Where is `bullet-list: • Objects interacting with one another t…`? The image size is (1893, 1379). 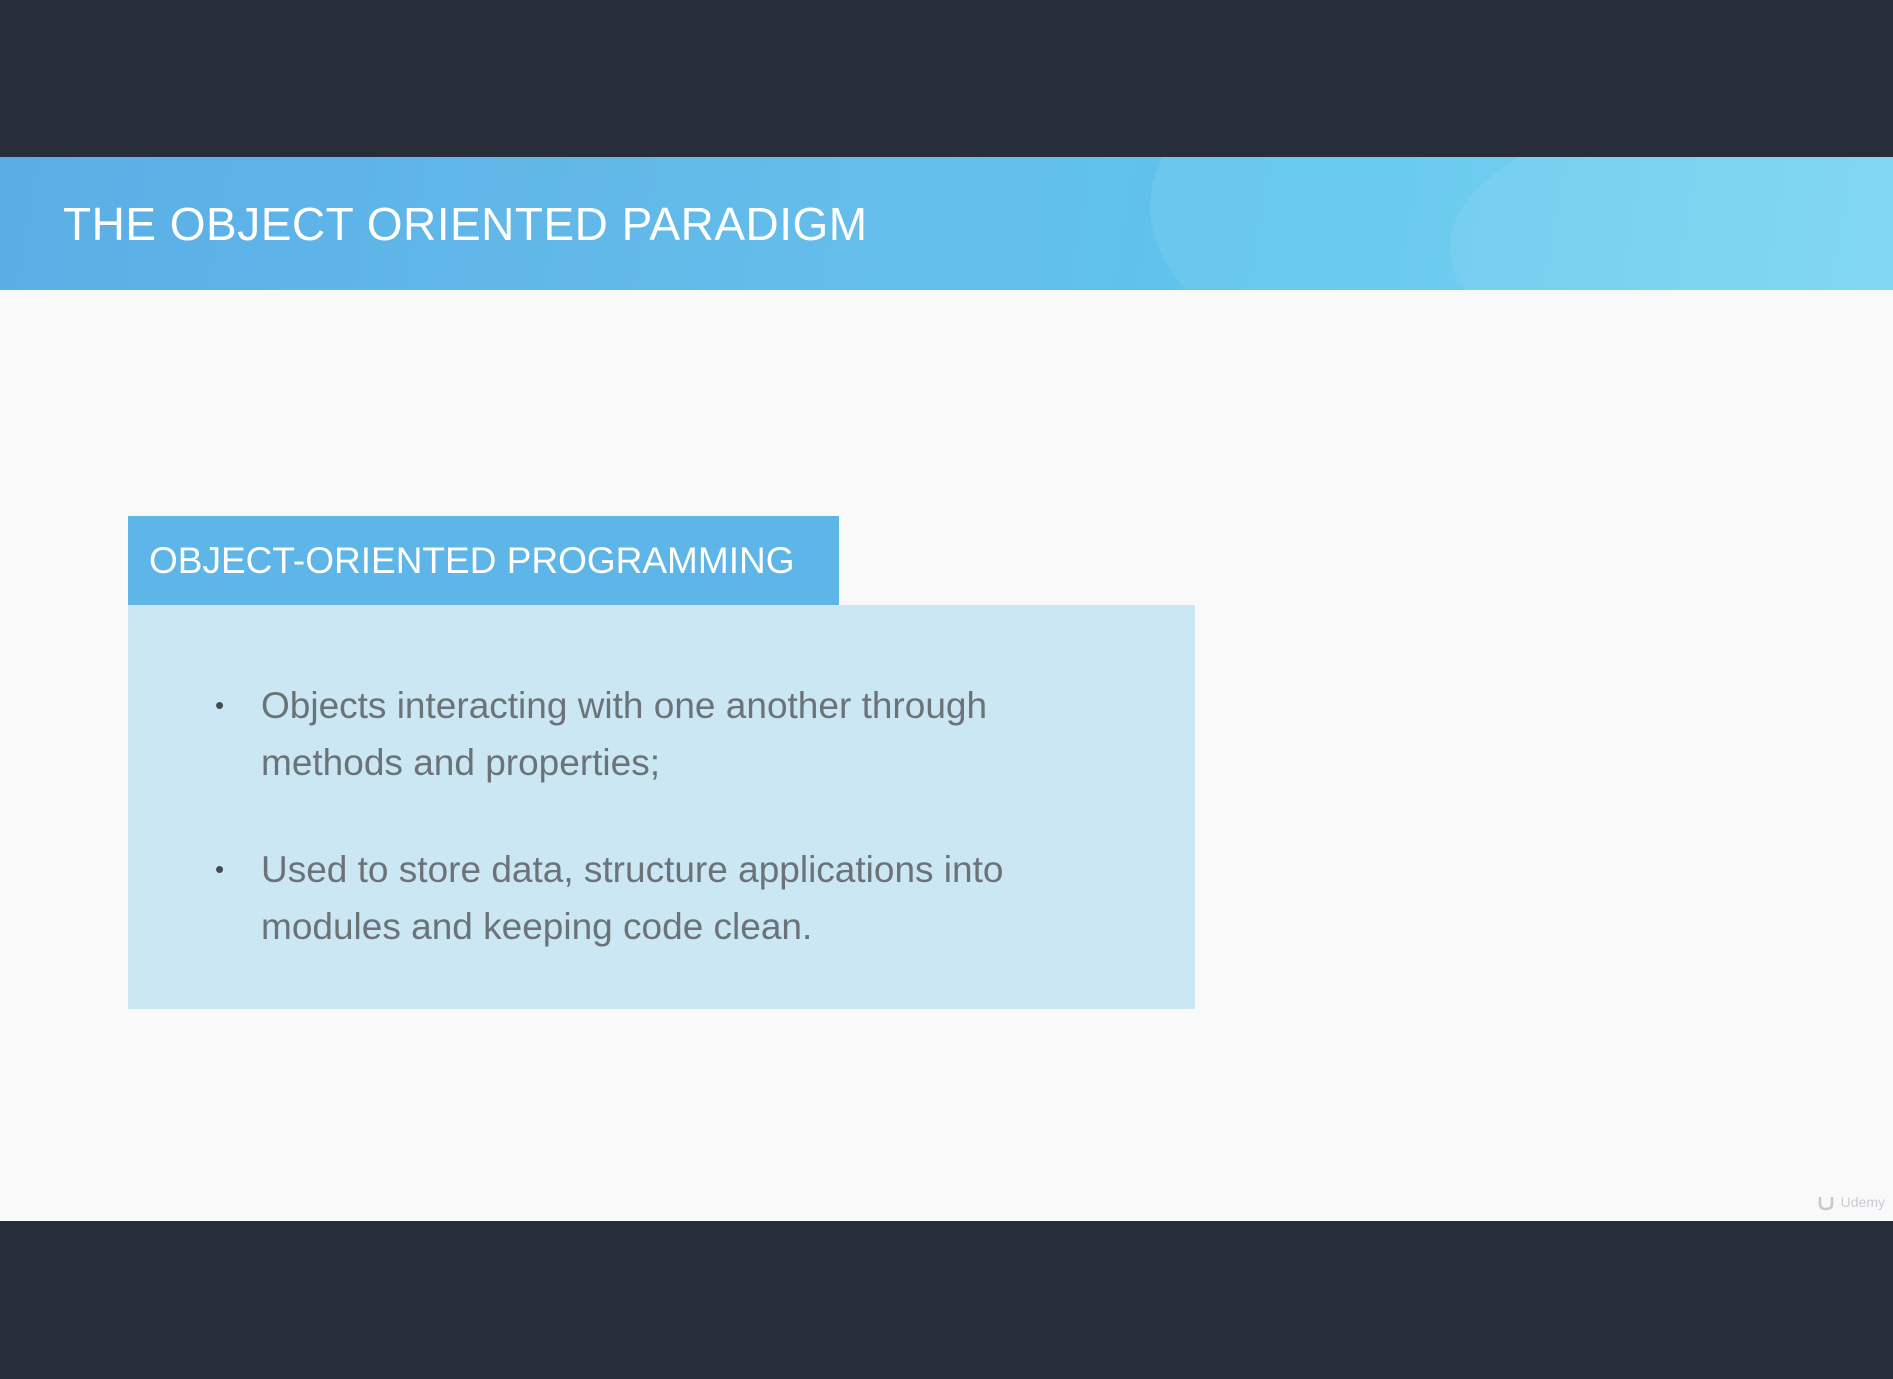
bullet-list: • Objects interacting with one another t… is located at coordinates (661, 841).